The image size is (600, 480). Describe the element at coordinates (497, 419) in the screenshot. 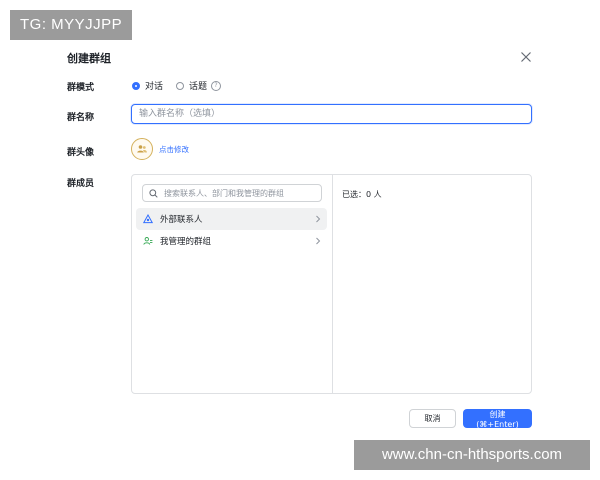

I see `create-button: 创建(⌘+Enter)` at that location.